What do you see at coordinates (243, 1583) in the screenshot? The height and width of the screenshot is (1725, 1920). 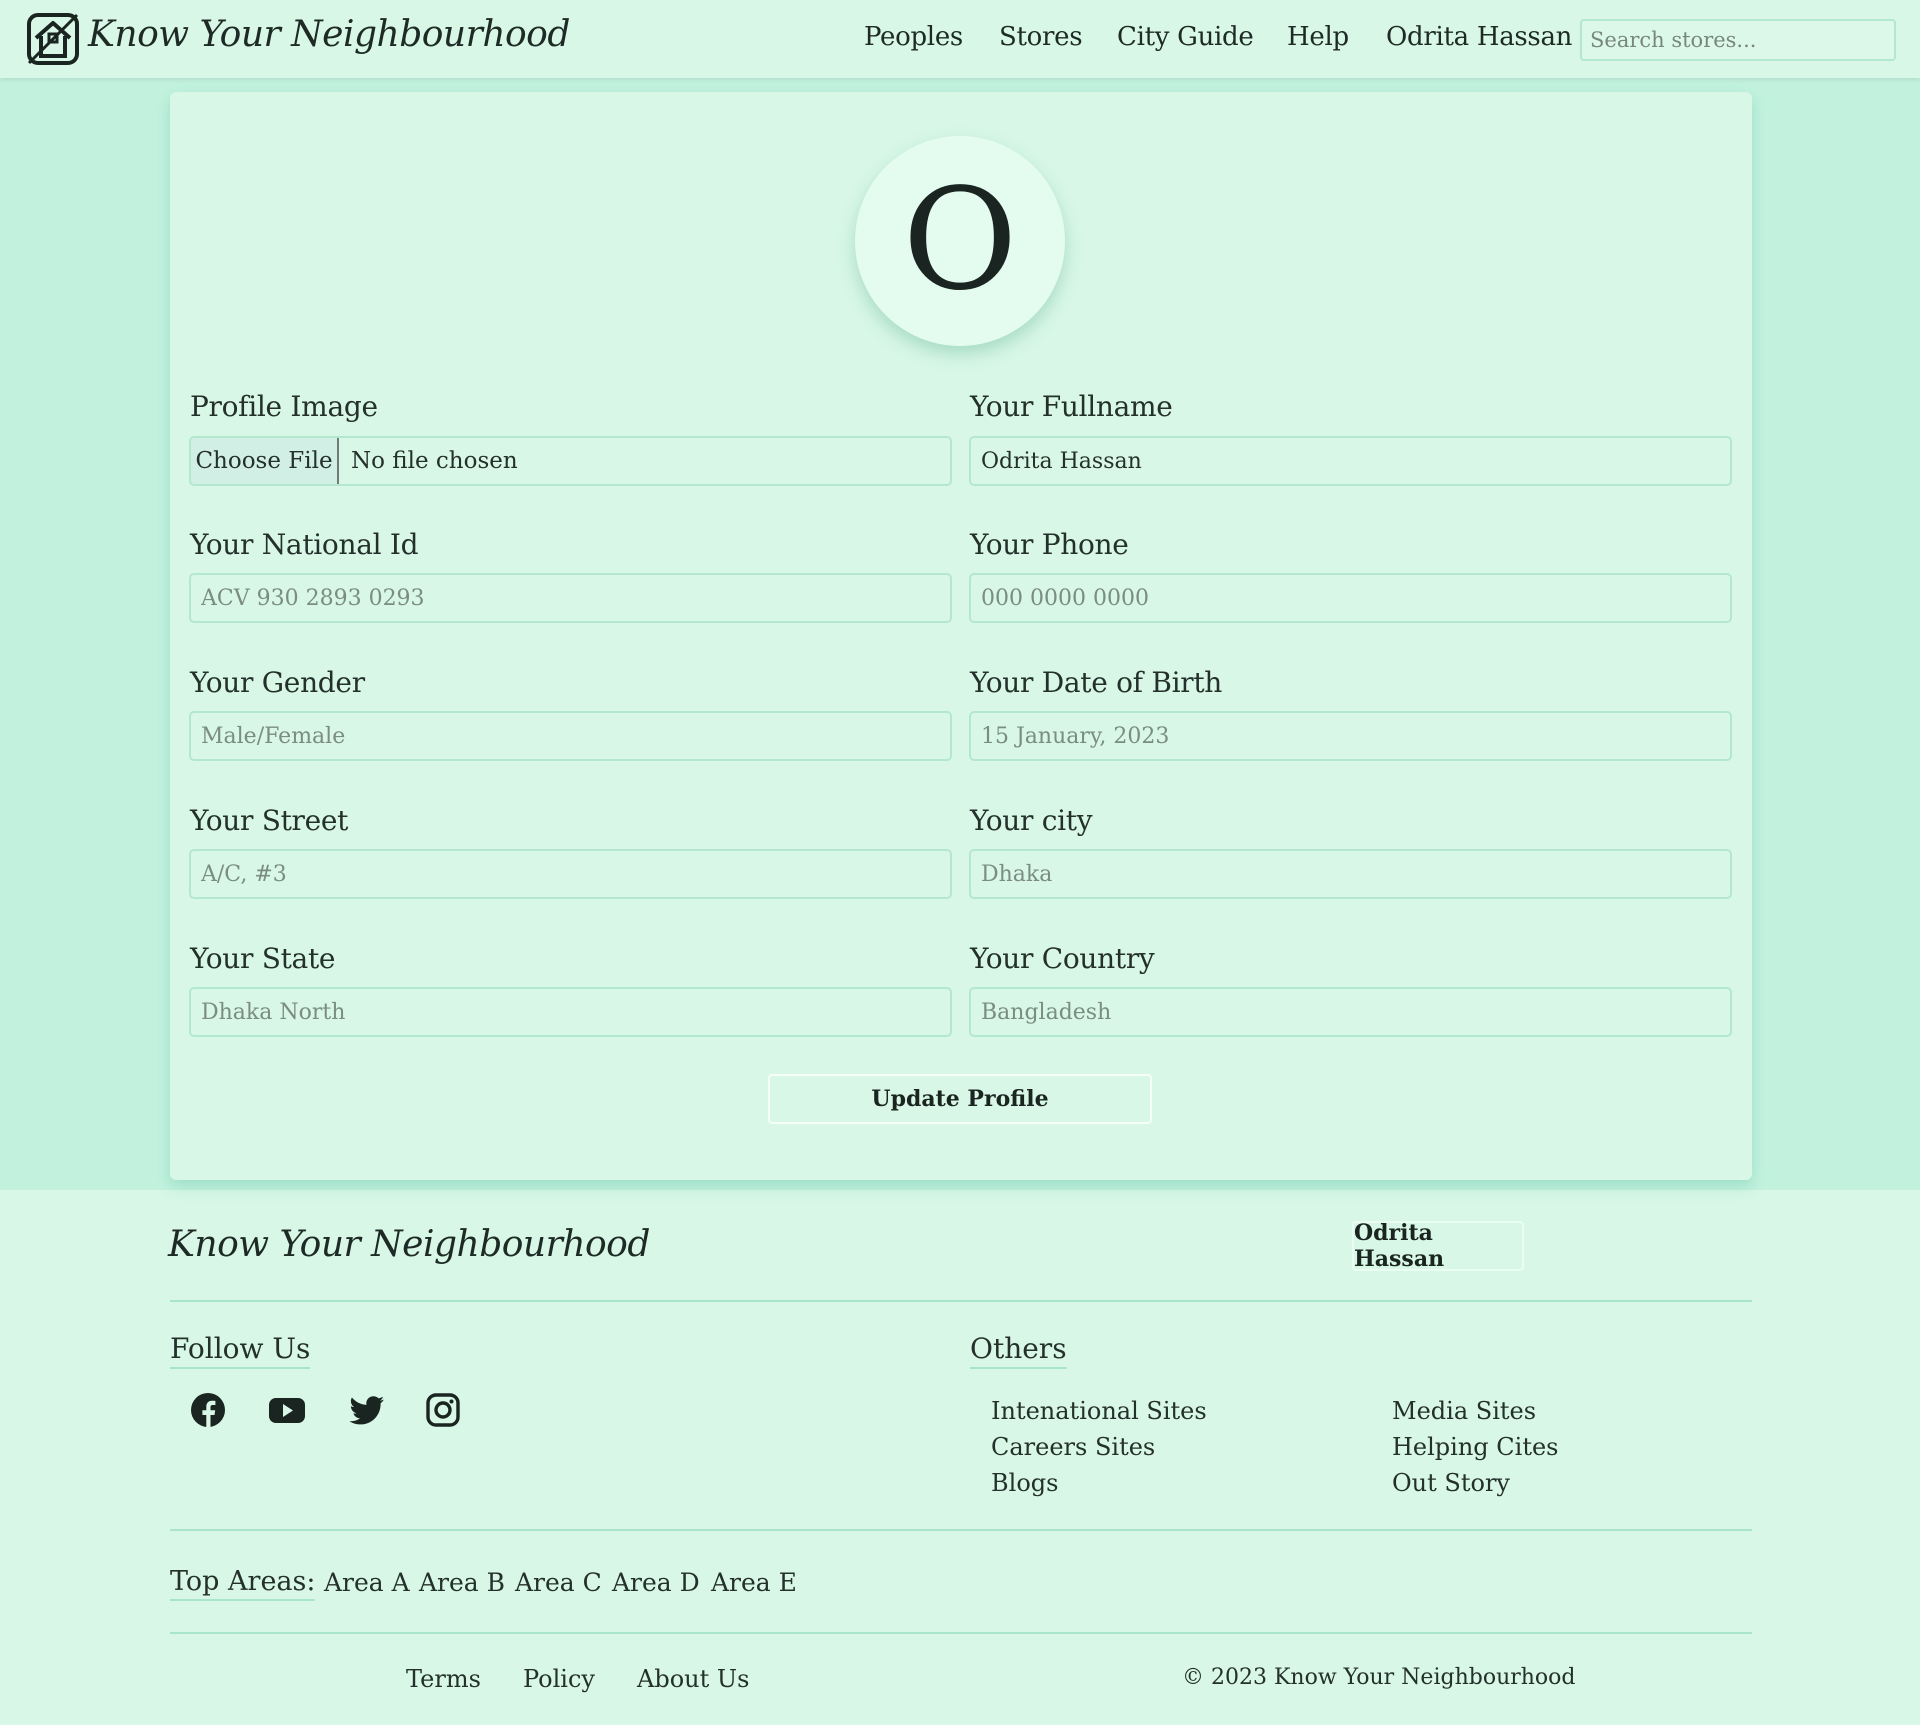 I see `top-areas-label: Top Areas:` at bounding box center [243, 1583].